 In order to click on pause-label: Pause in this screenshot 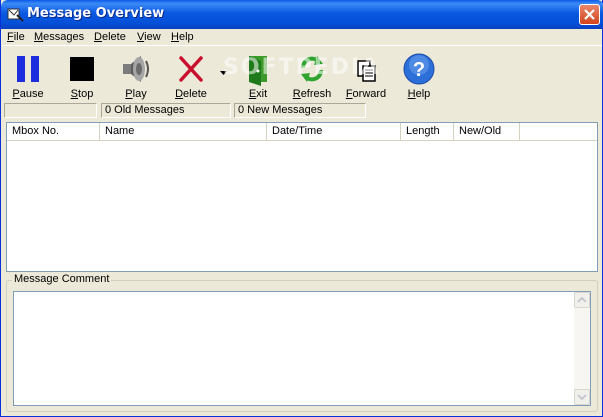, I will do `click(28, 94)`.